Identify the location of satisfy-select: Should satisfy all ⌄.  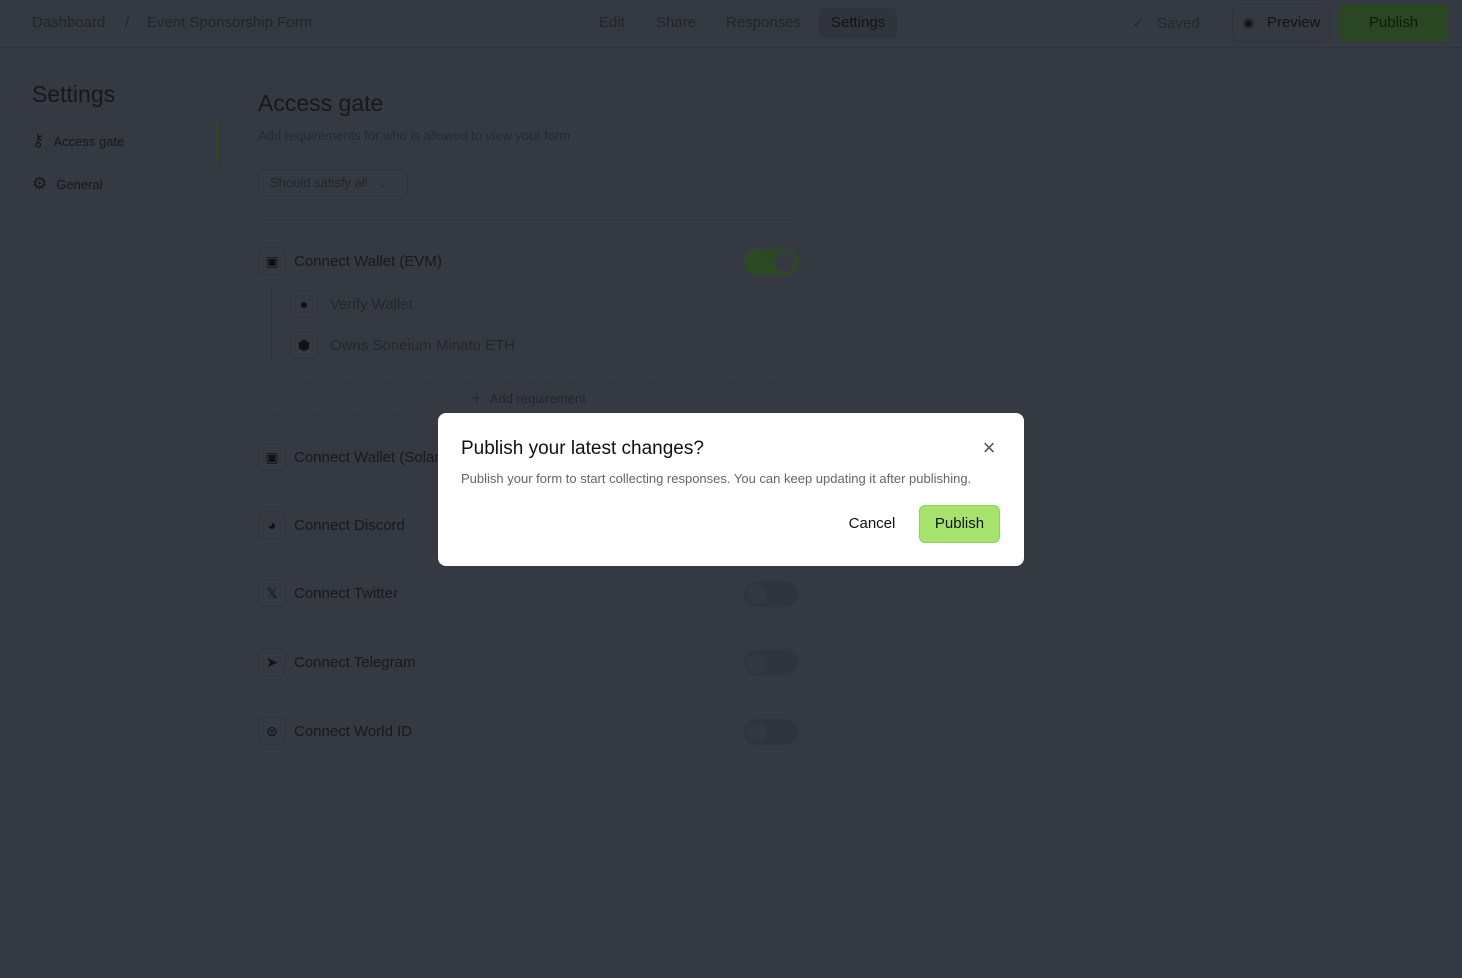
(333, 183).